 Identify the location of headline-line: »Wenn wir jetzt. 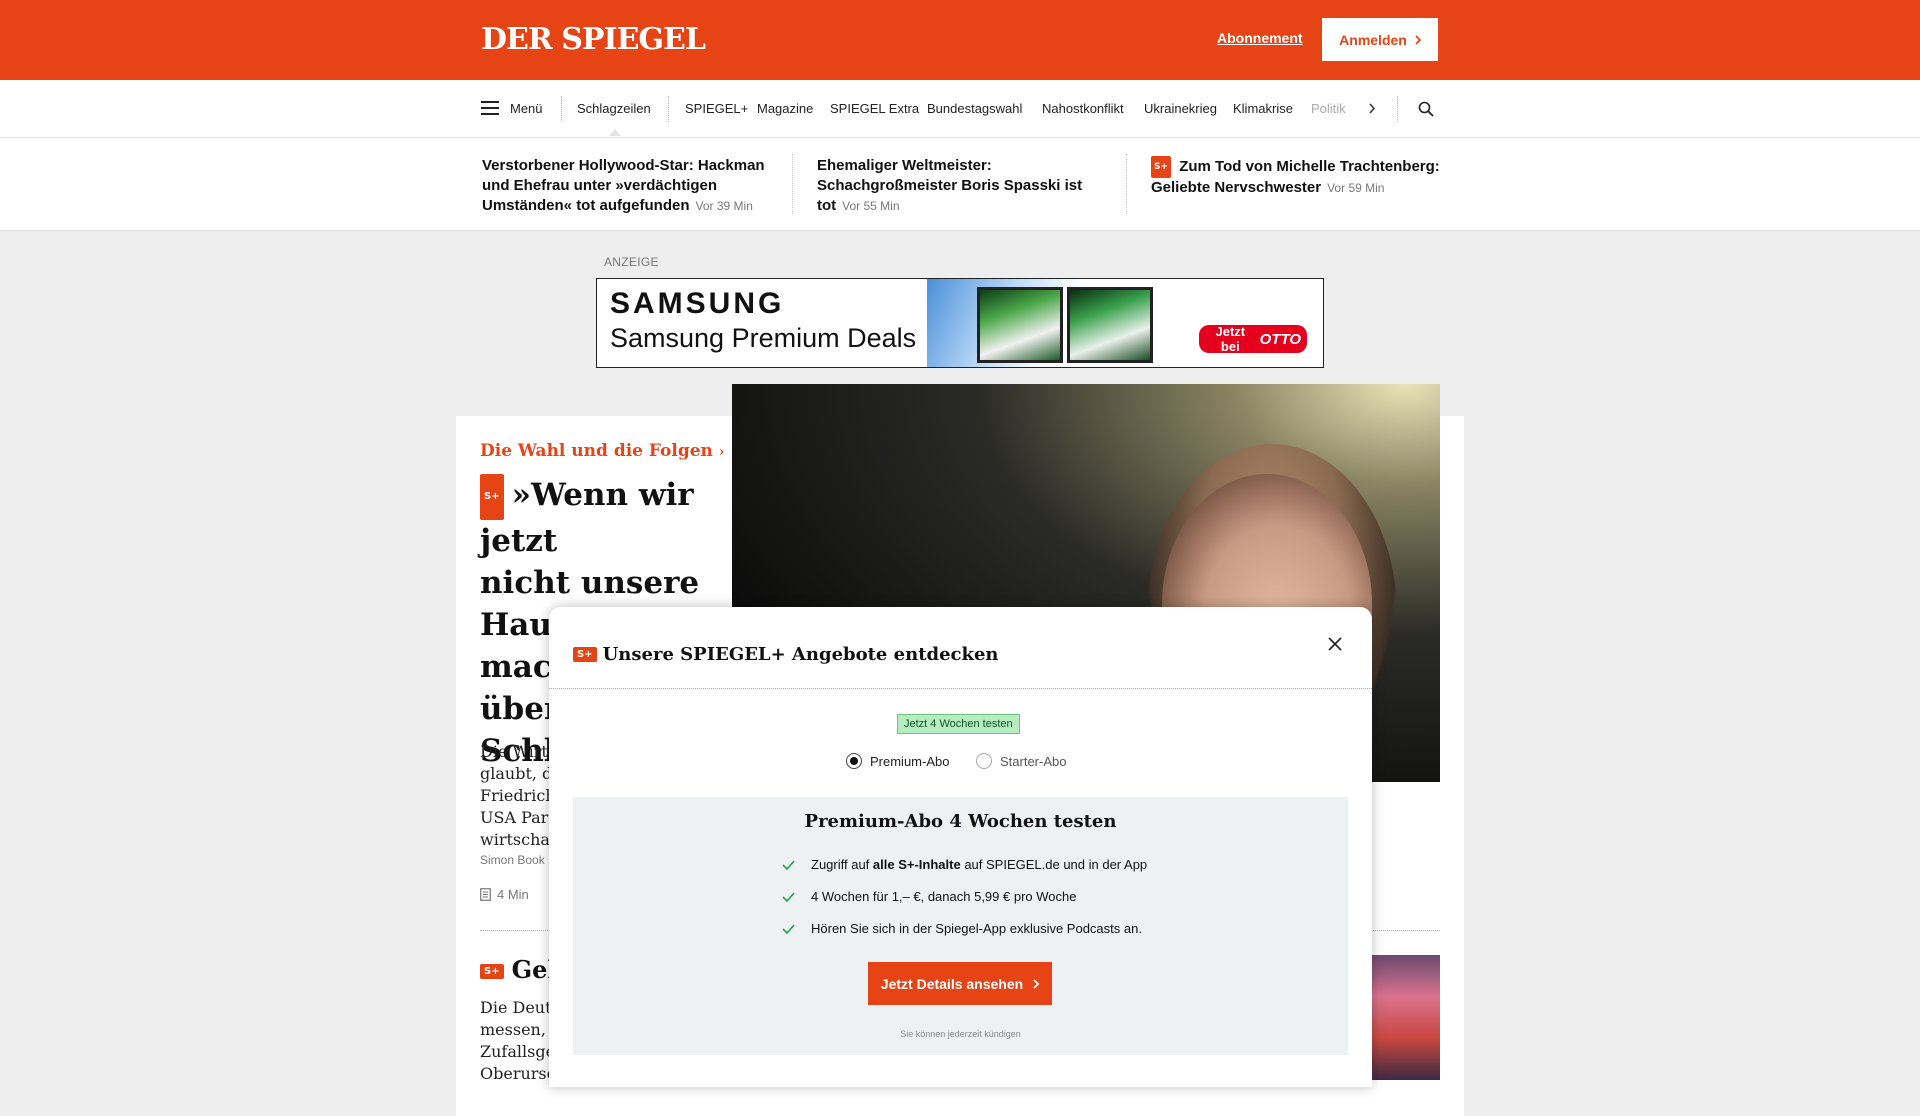
(587, 518).